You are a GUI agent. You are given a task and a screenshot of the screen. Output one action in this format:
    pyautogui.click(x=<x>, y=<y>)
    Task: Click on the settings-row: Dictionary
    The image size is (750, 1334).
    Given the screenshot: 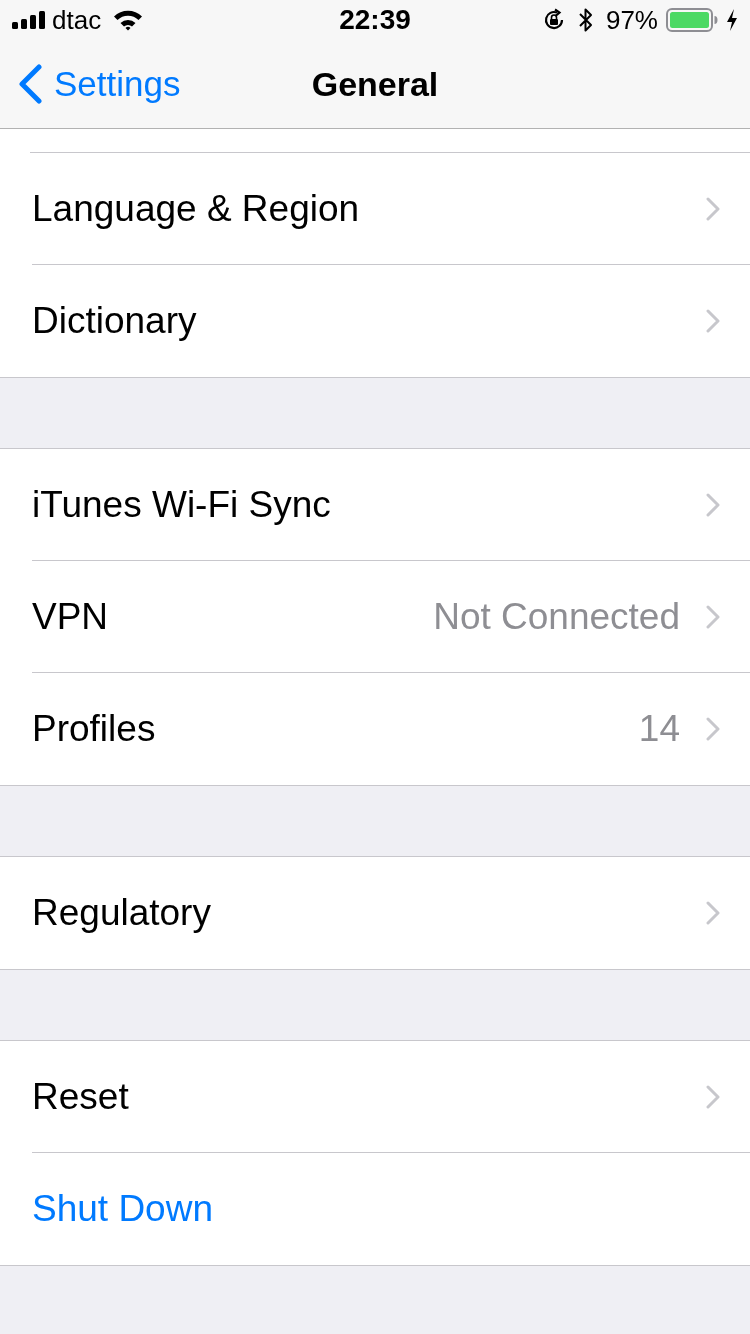 What is the action you would take?
    pyautogui.click(x=375, y=321)
    